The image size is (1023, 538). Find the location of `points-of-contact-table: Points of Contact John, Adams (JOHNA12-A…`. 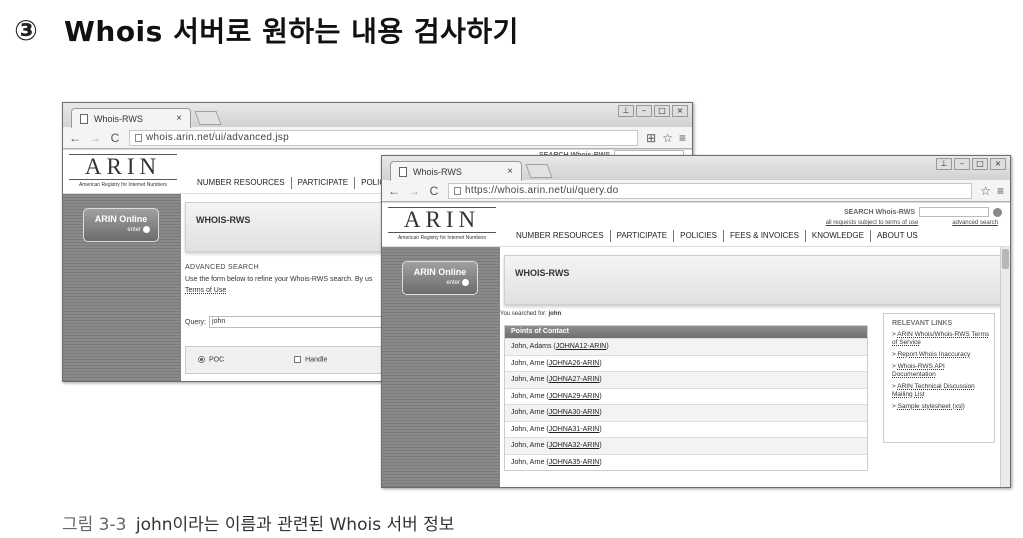

points-of-contact-table: Points of Contact John, Adams (JOHNA12-A… is located at coordinates (686, 398).